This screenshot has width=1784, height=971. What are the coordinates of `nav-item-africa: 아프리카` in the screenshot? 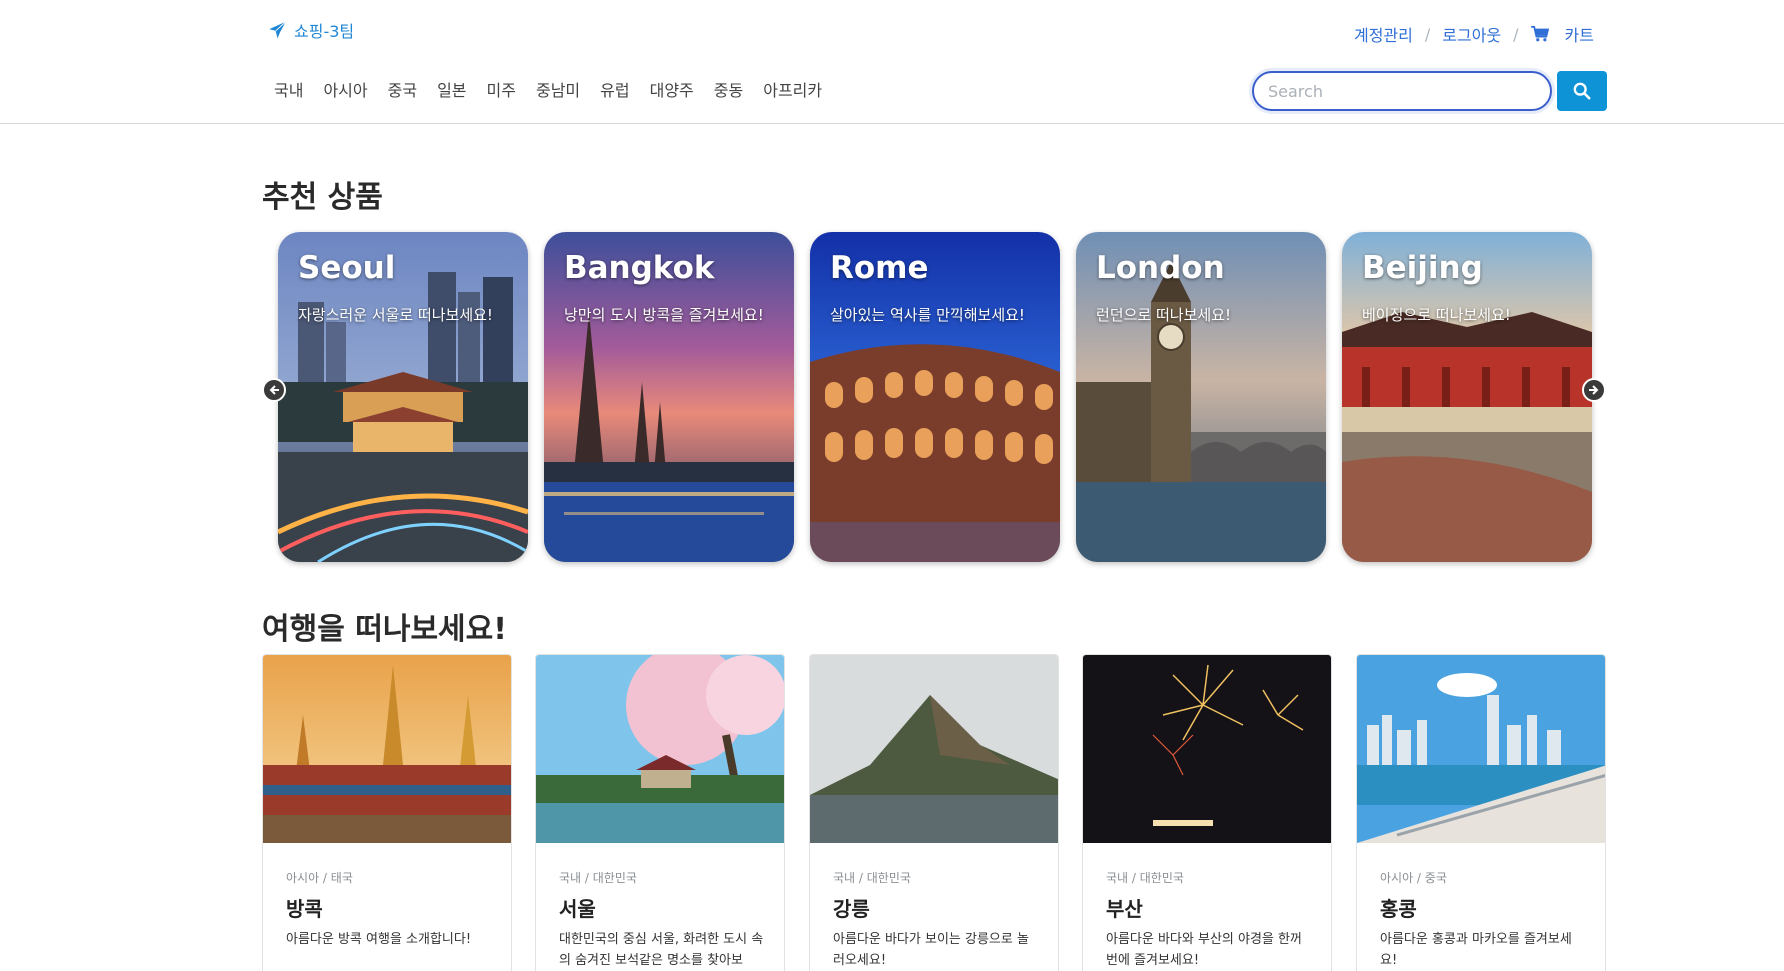 It's located at (792, 91).